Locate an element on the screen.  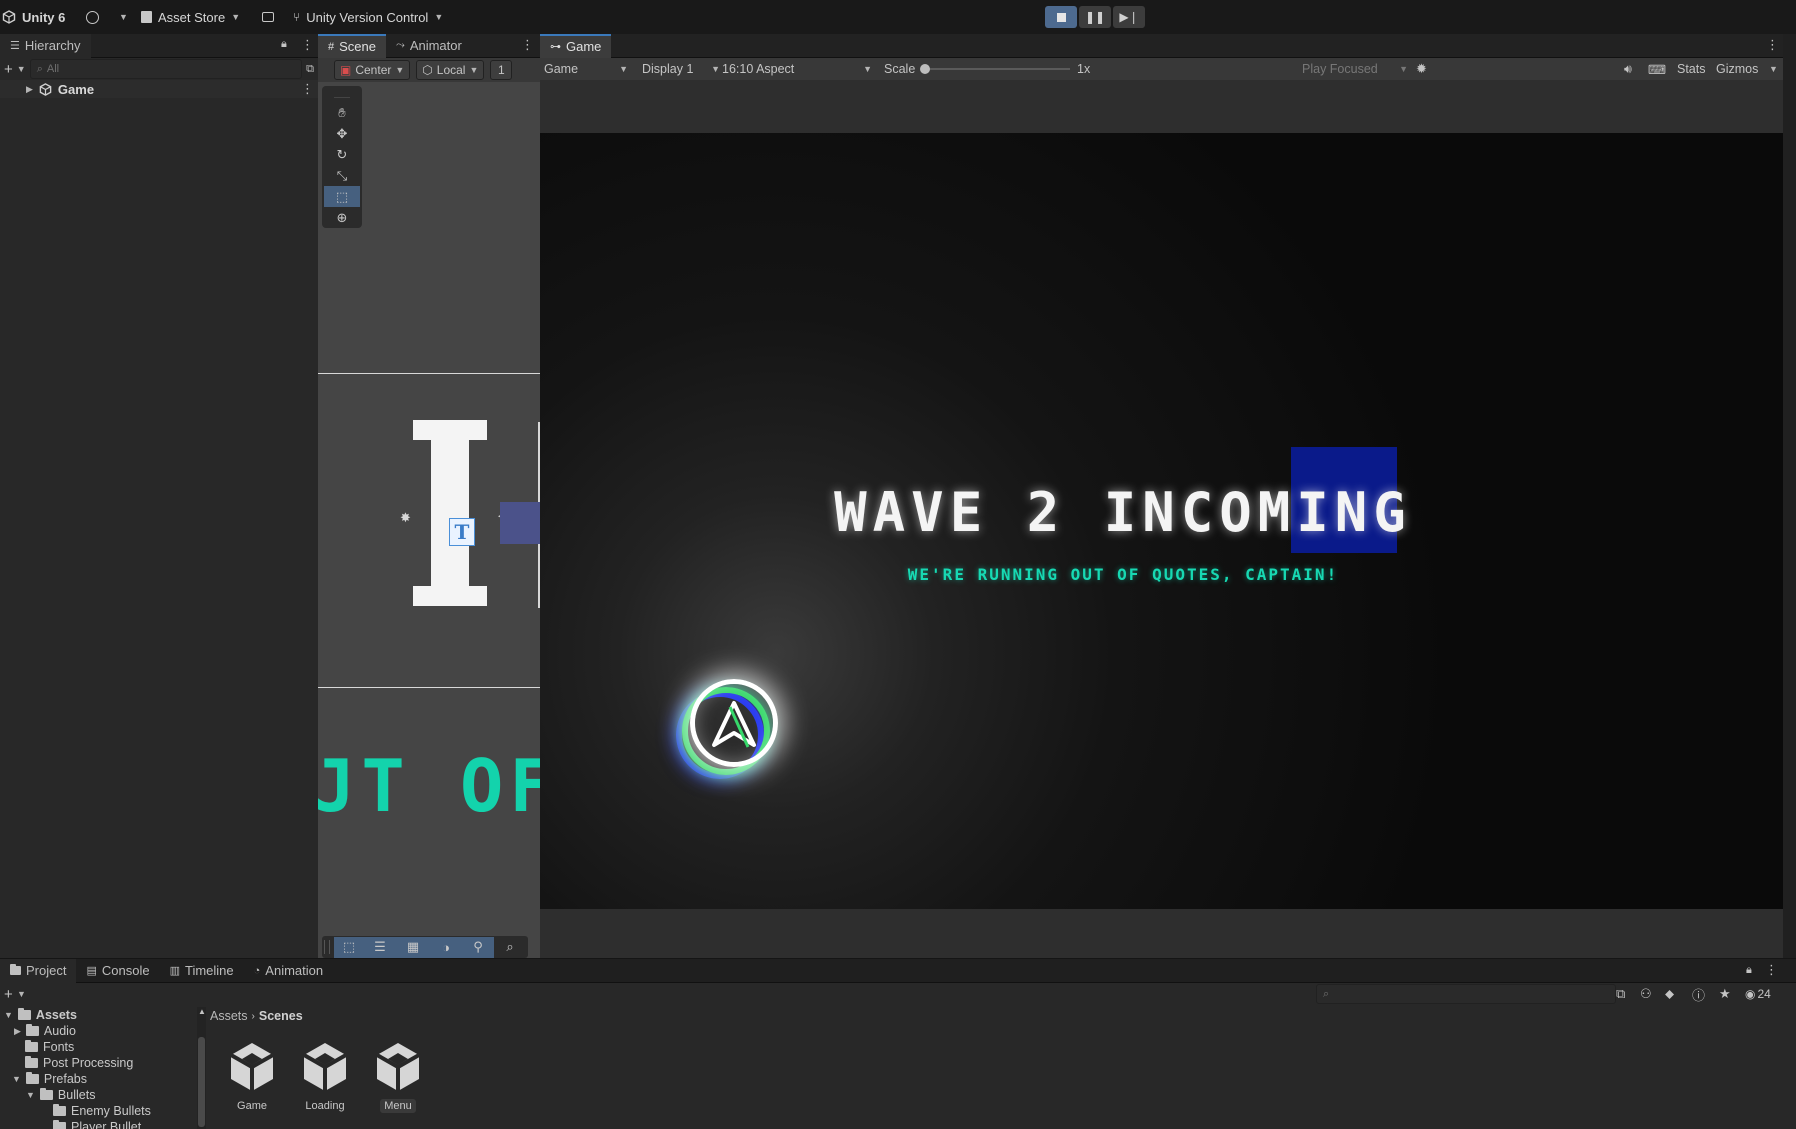
filter-icon: ⚇ is located at coordinates (1646, 994).